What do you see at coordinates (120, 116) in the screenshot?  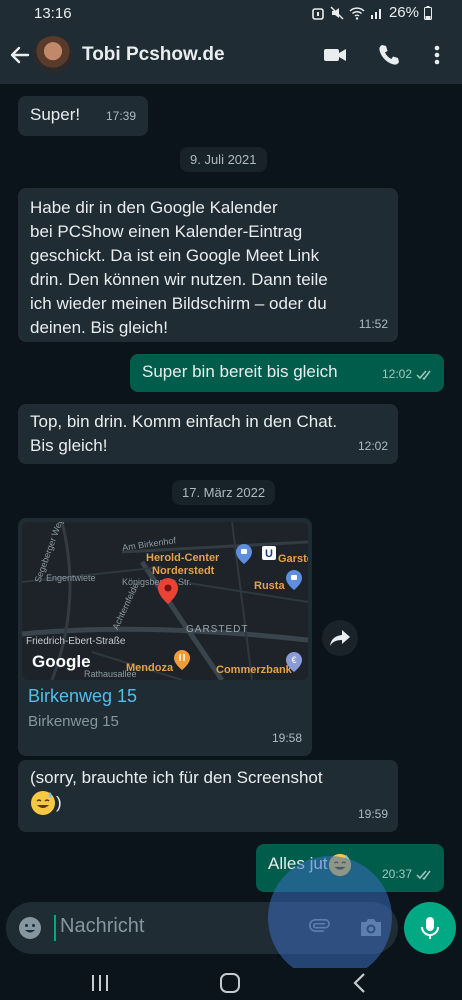 I see `message-time: 17:39` at bounding box center [120, 116].